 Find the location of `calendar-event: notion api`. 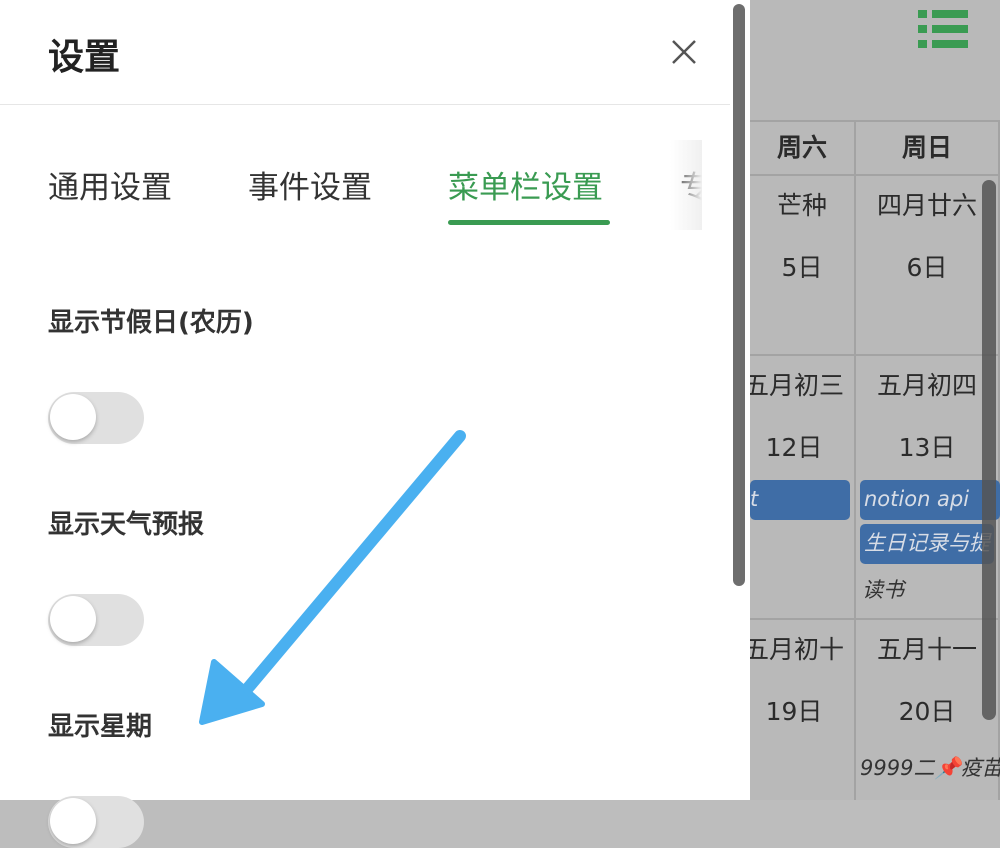

calendar-event: notion api is located at coordinates (930, 500).